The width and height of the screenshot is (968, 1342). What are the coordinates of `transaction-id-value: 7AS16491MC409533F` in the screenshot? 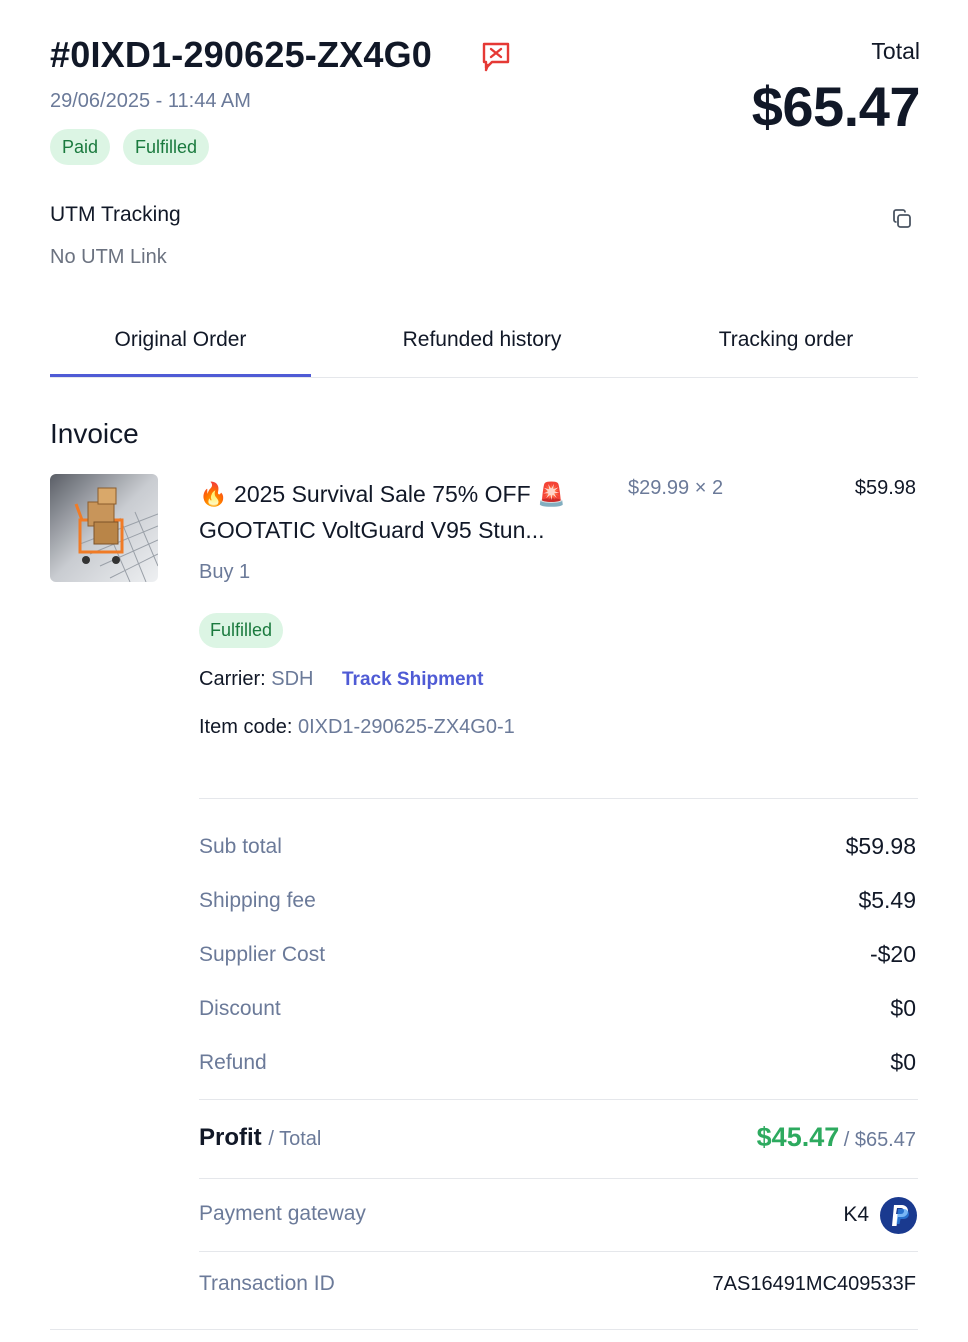 It's located at (814, 1284).